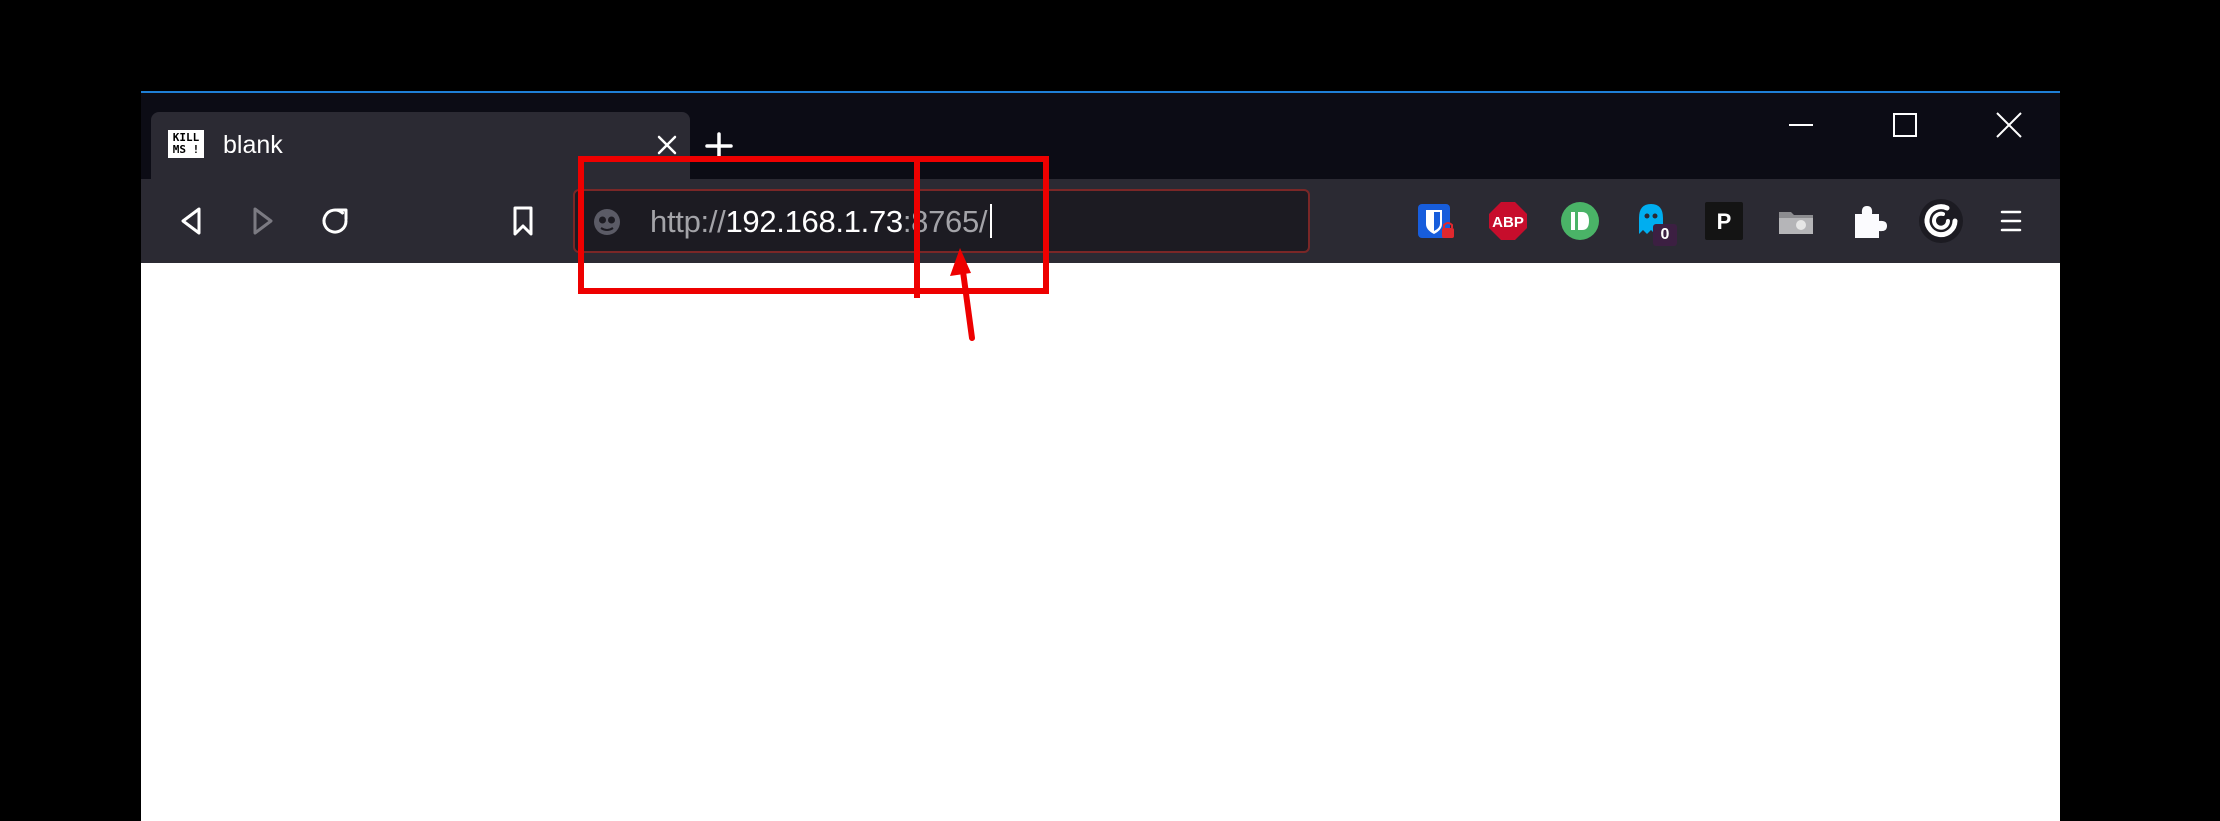  I want to click on extensions-puzzle-icon, so click(1868, 221).